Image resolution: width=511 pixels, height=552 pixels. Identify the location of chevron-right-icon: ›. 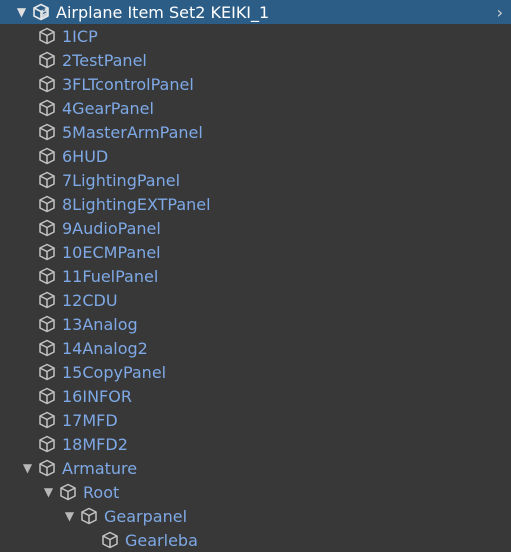
(500, 12).